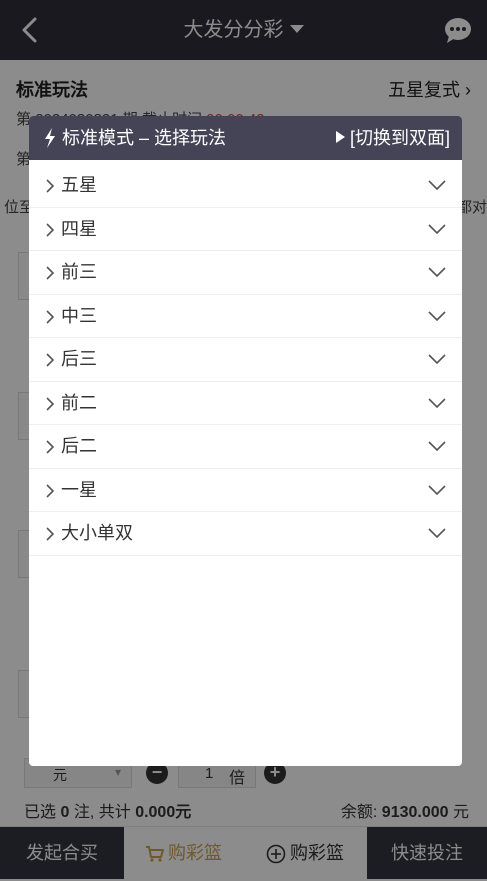 The image size is (487, 881). What do you see at coordinates (245, 490) in the screenshot?
I see `play-method-item: 一星` at bounding box center [245, 490].